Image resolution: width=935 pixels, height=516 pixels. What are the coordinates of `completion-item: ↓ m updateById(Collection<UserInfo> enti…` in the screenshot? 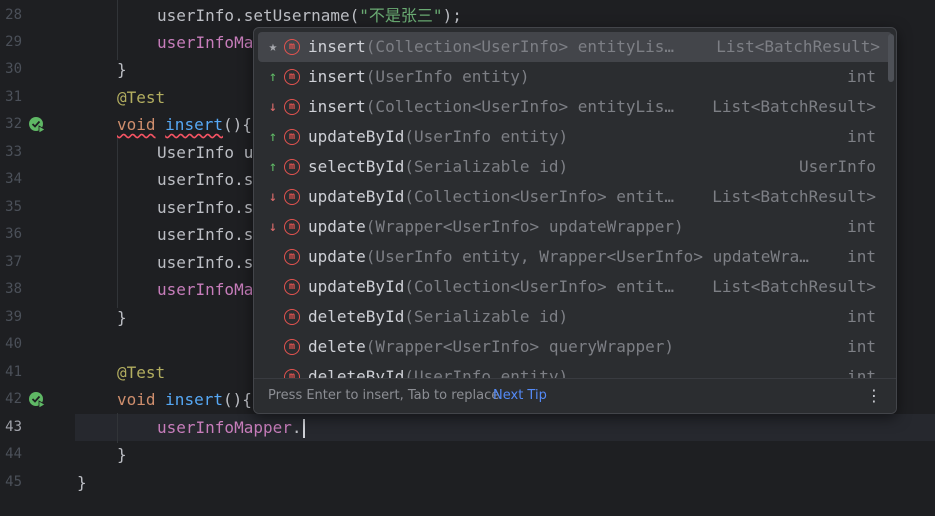 It's located at (575, 197).